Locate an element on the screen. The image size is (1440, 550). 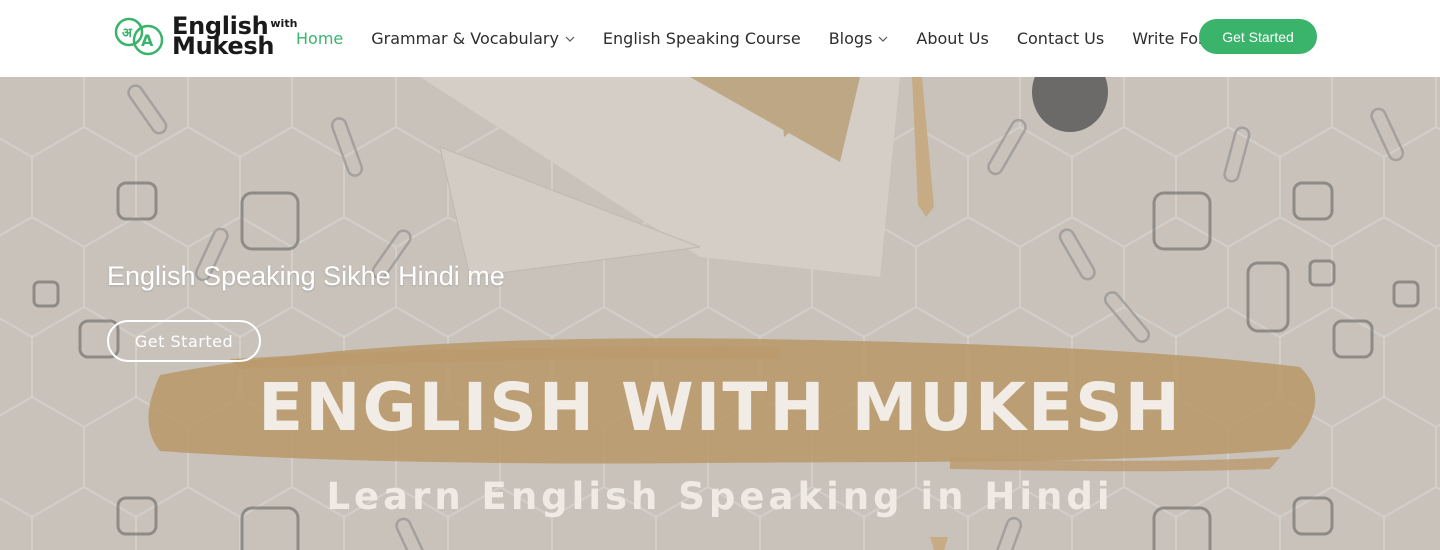
nav-item-english-speaking-course: English Speaking Course is located at coordinates (702, 38).